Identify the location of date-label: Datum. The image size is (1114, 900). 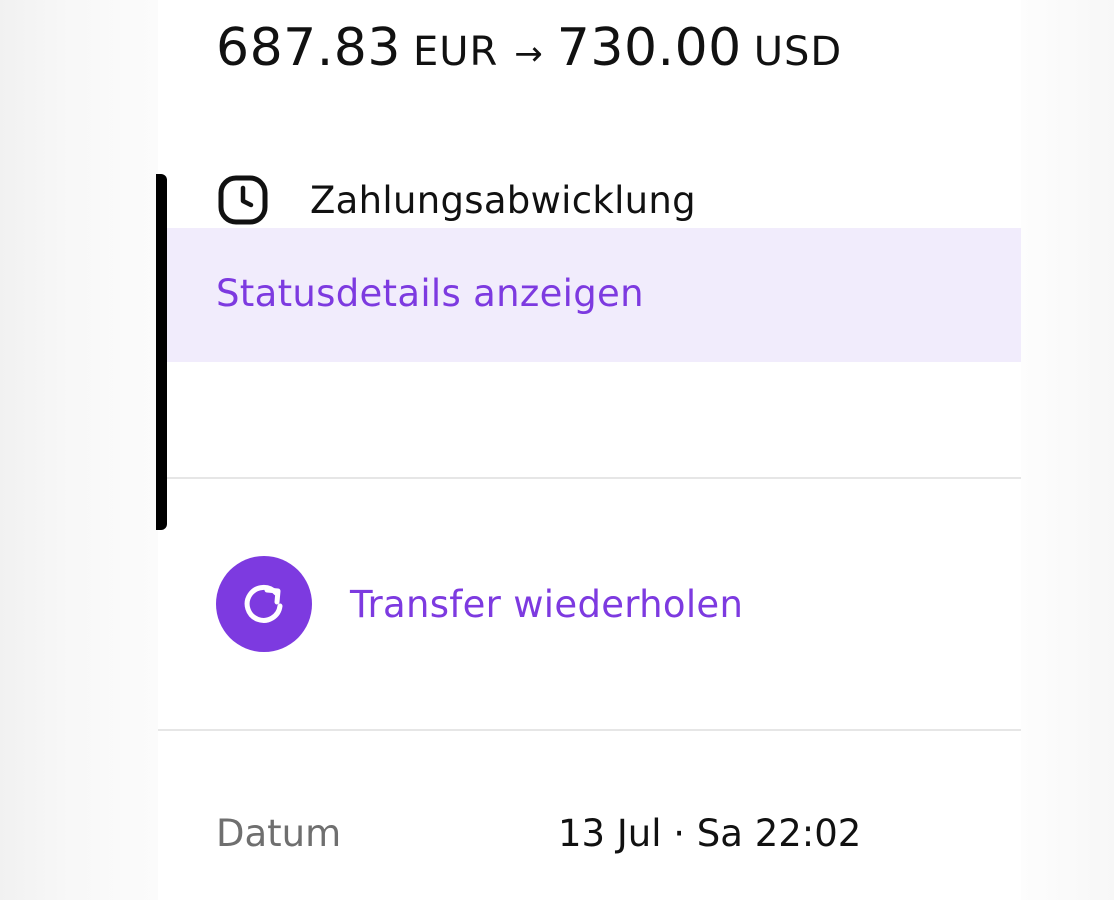
(279, 833).